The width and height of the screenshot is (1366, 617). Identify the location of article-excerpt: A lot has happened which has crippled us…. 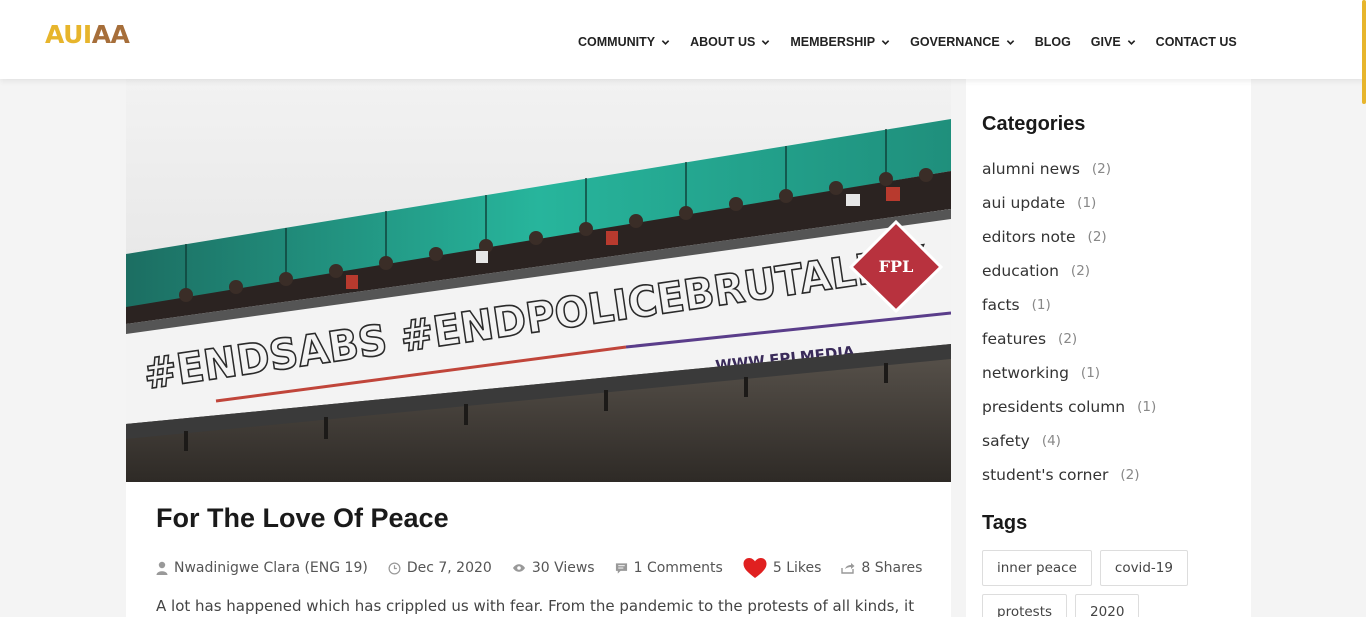
(535, 606).